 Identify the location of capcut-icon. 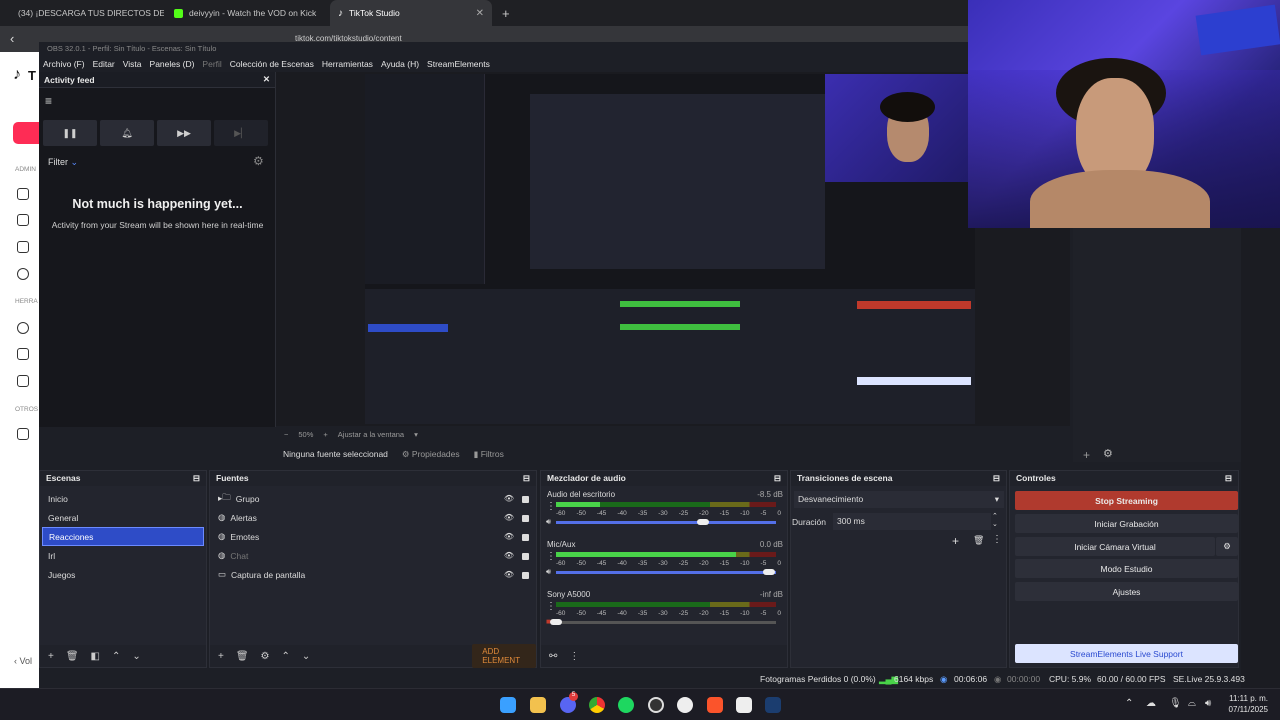
(744, 705).